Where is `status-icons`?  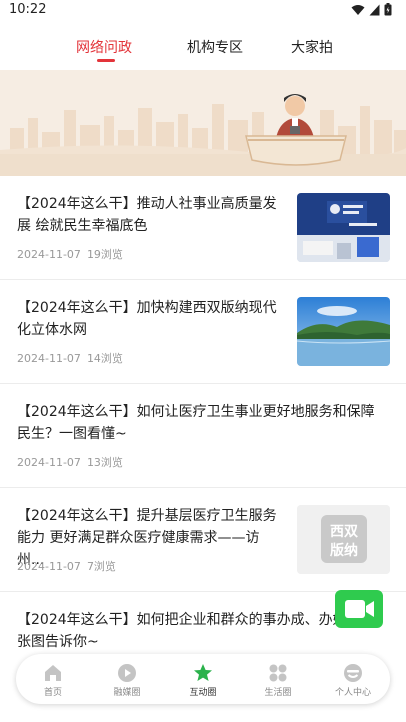 status-icons is located at coordinates (371, 9).